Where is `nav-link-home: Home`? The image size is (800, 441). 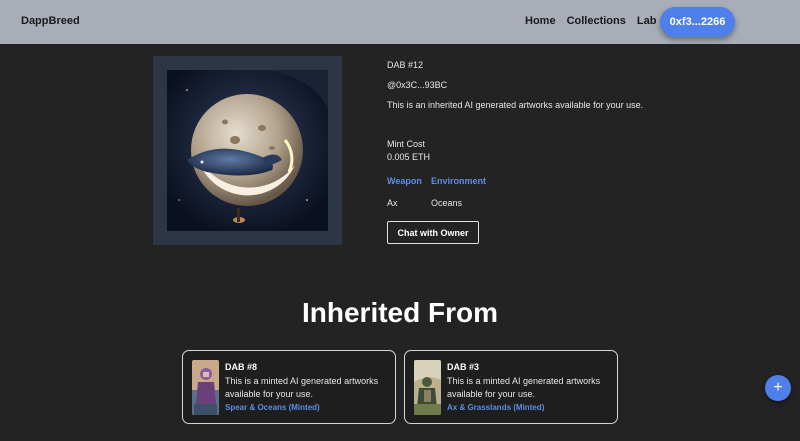
nav-link-home: Home is located at coordinates (540, 21).